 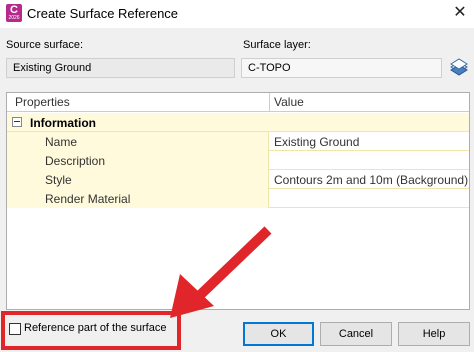 I want to click on civil3d-app-icon: C 2026, so click(x=14, y=13).